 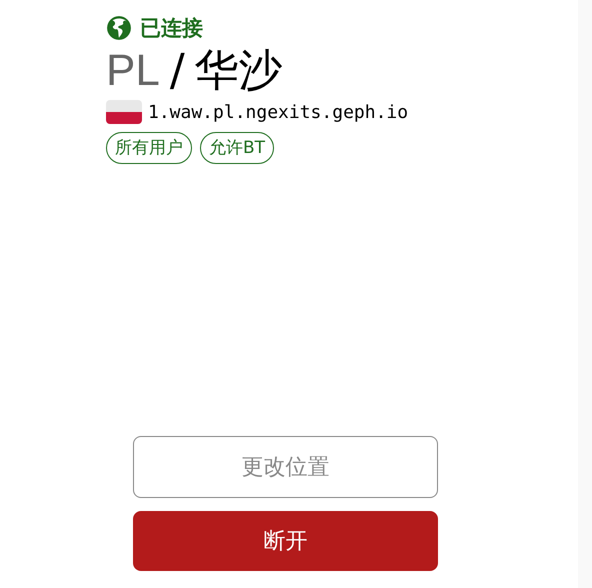 I want to click on city-name: 华沙, so click(x=238, y=71).